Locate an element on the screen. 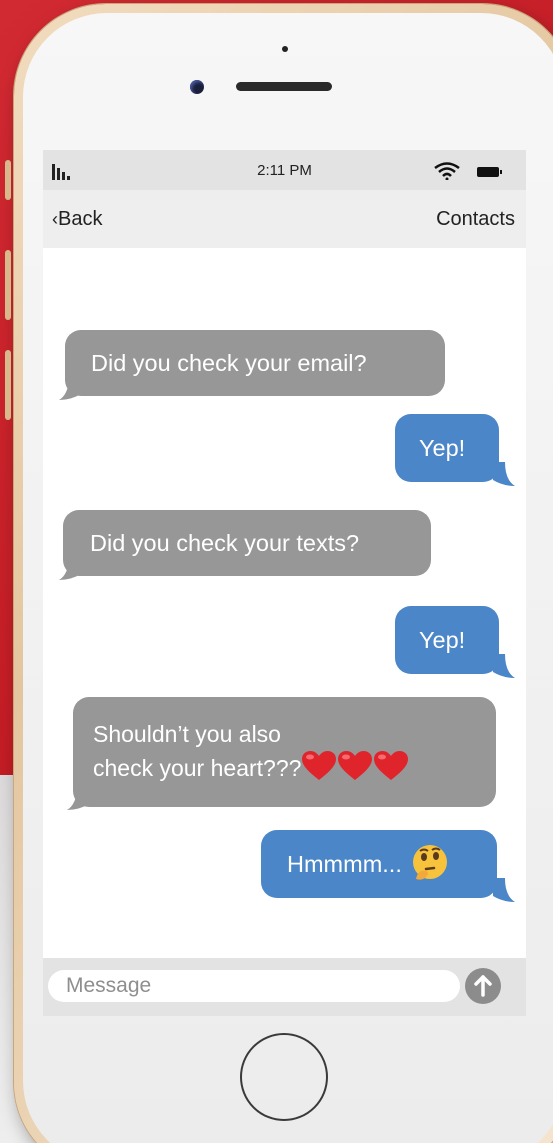 This screenshot has height=1143, width=553. back-button: ‹Back is located at coordinates (77, 219).